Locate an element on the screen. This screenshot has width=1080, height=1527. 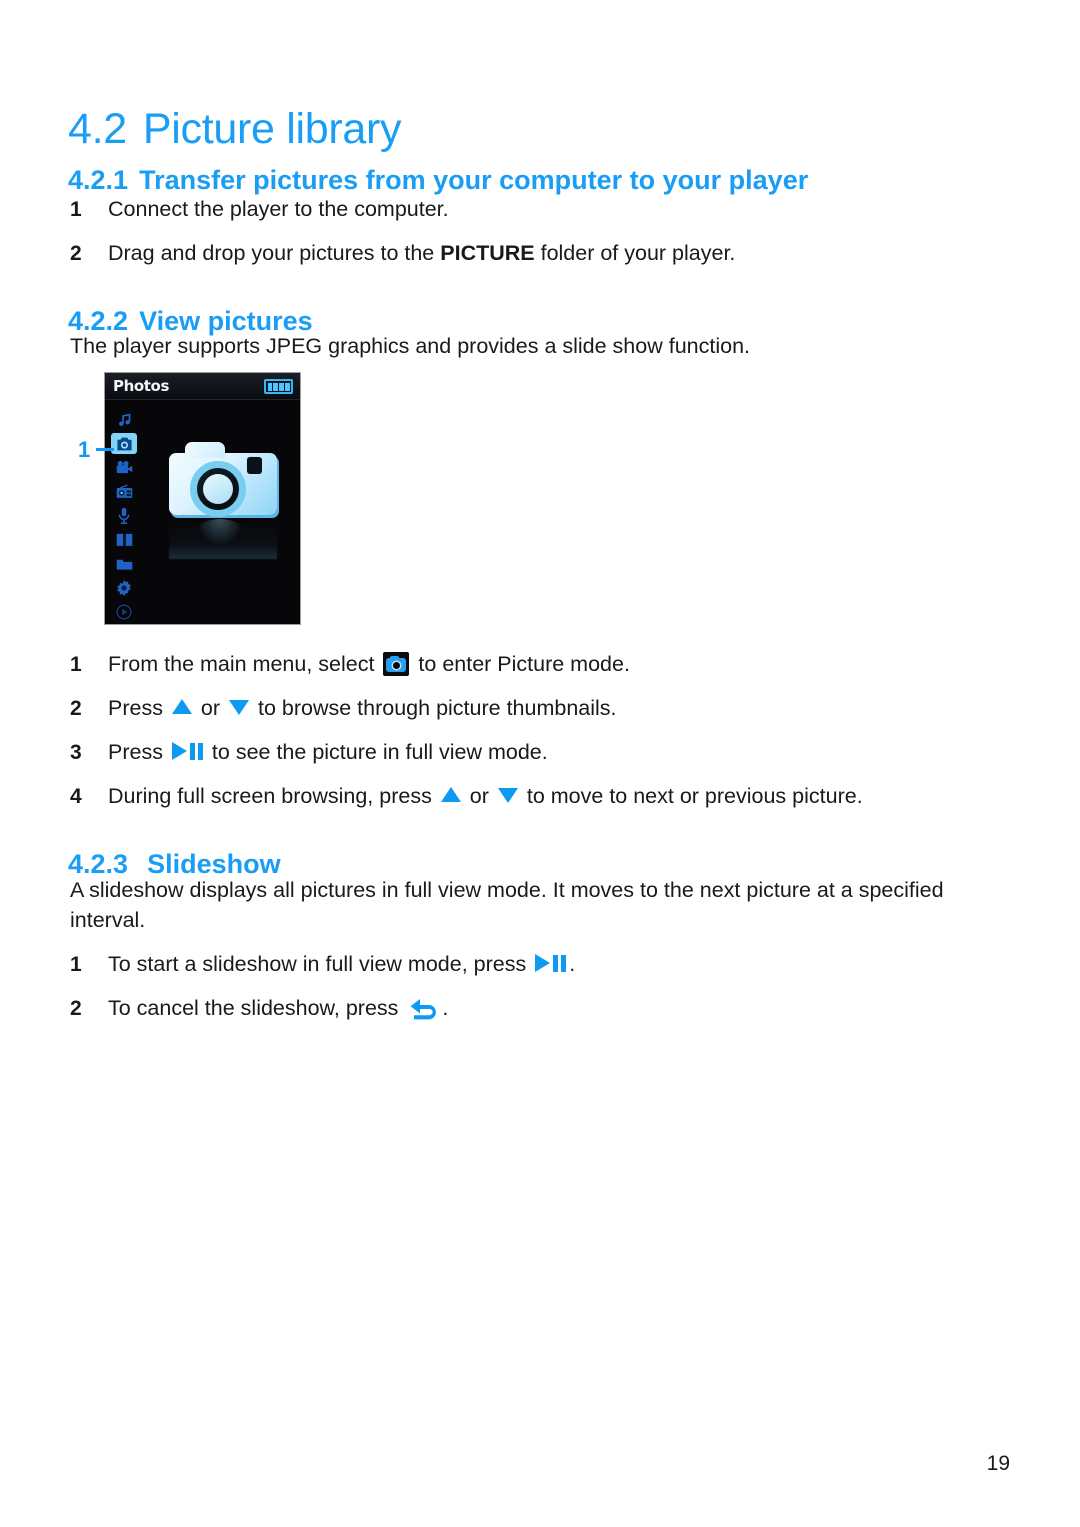
folder-icon is located at coordinates (124, 563).